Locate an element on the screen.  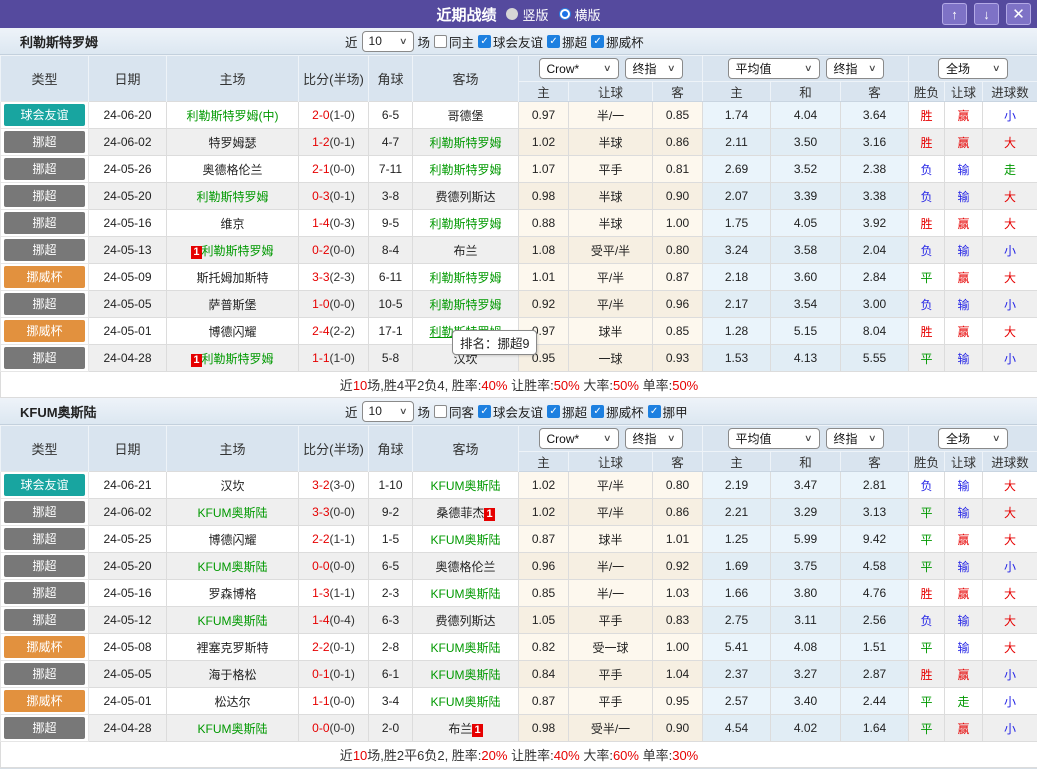
home-team-link: 萨普斯堡 is located at coordinates (232, 305).